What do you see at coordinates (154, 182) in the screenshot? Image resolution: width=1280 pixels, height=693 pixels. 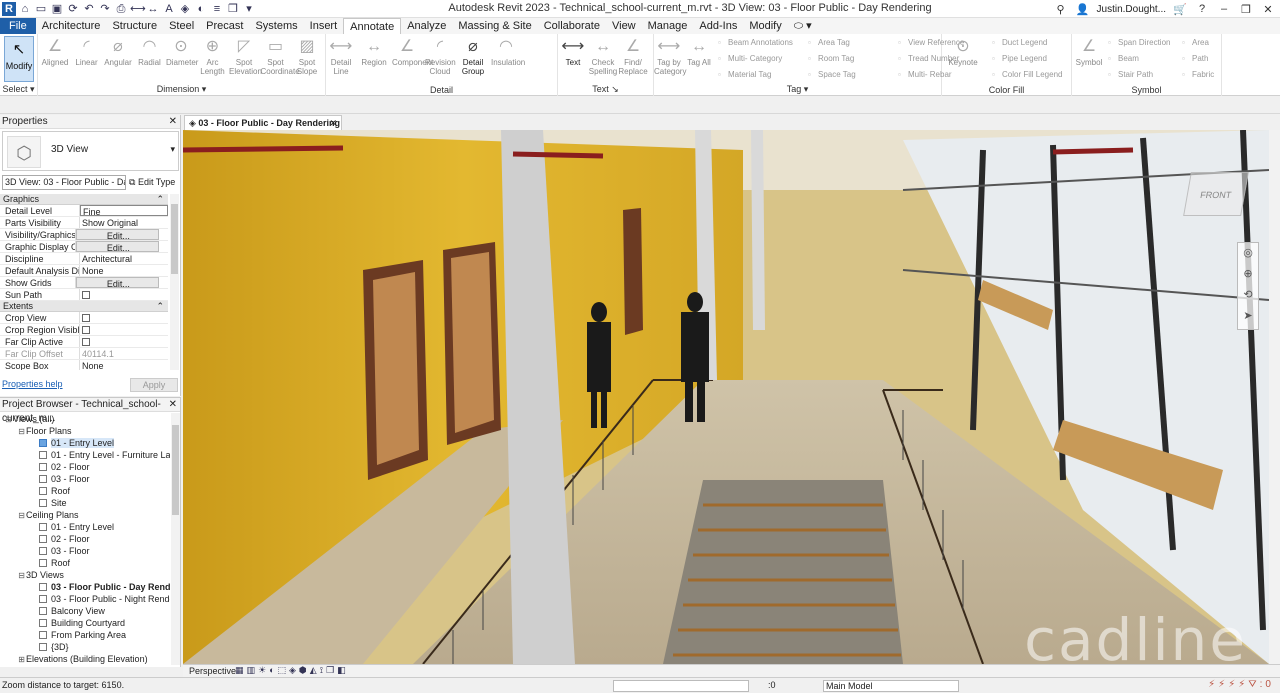 I see `edit-type-button: ⧉ Edit Type` at bounding box center [154, 182].